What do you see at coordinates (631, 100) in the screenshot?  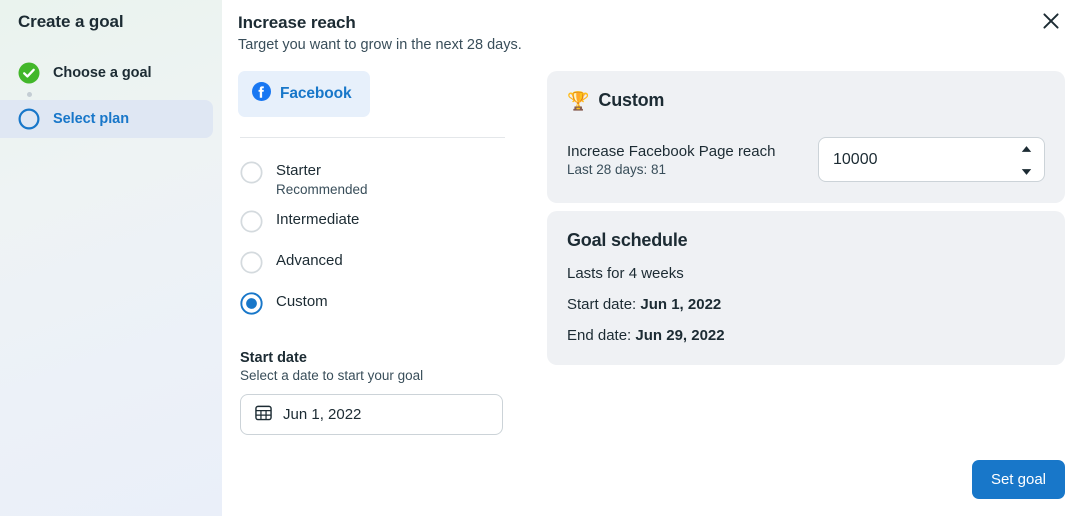 I see `custom-card-title: Custom` at bounding box center [631, 100].